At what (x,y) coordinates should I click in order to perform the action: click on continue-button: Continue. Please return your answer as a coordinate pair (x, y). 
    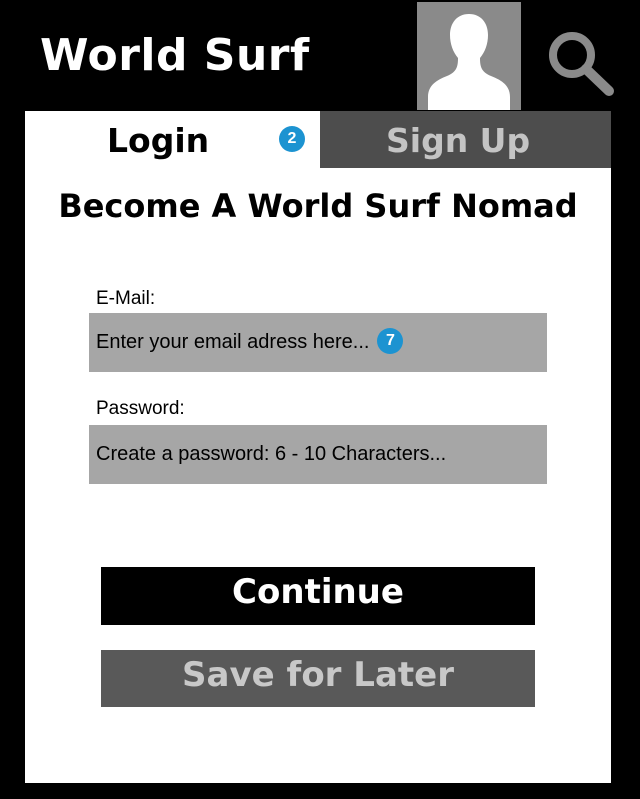
    Looking at the image, I should click on (318, 596).